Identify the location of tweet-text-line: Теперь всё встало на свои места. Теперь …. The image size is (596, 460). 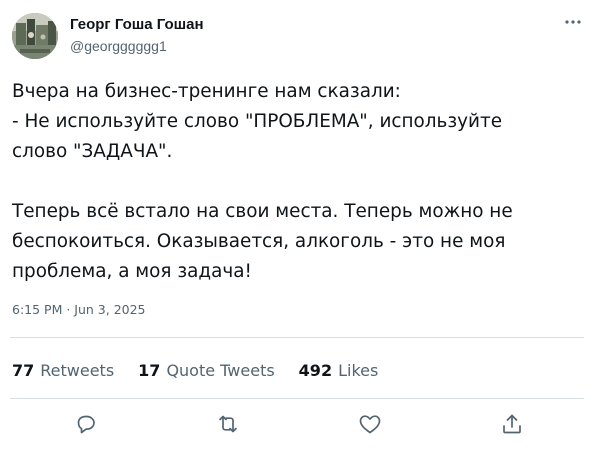
(262, 211).